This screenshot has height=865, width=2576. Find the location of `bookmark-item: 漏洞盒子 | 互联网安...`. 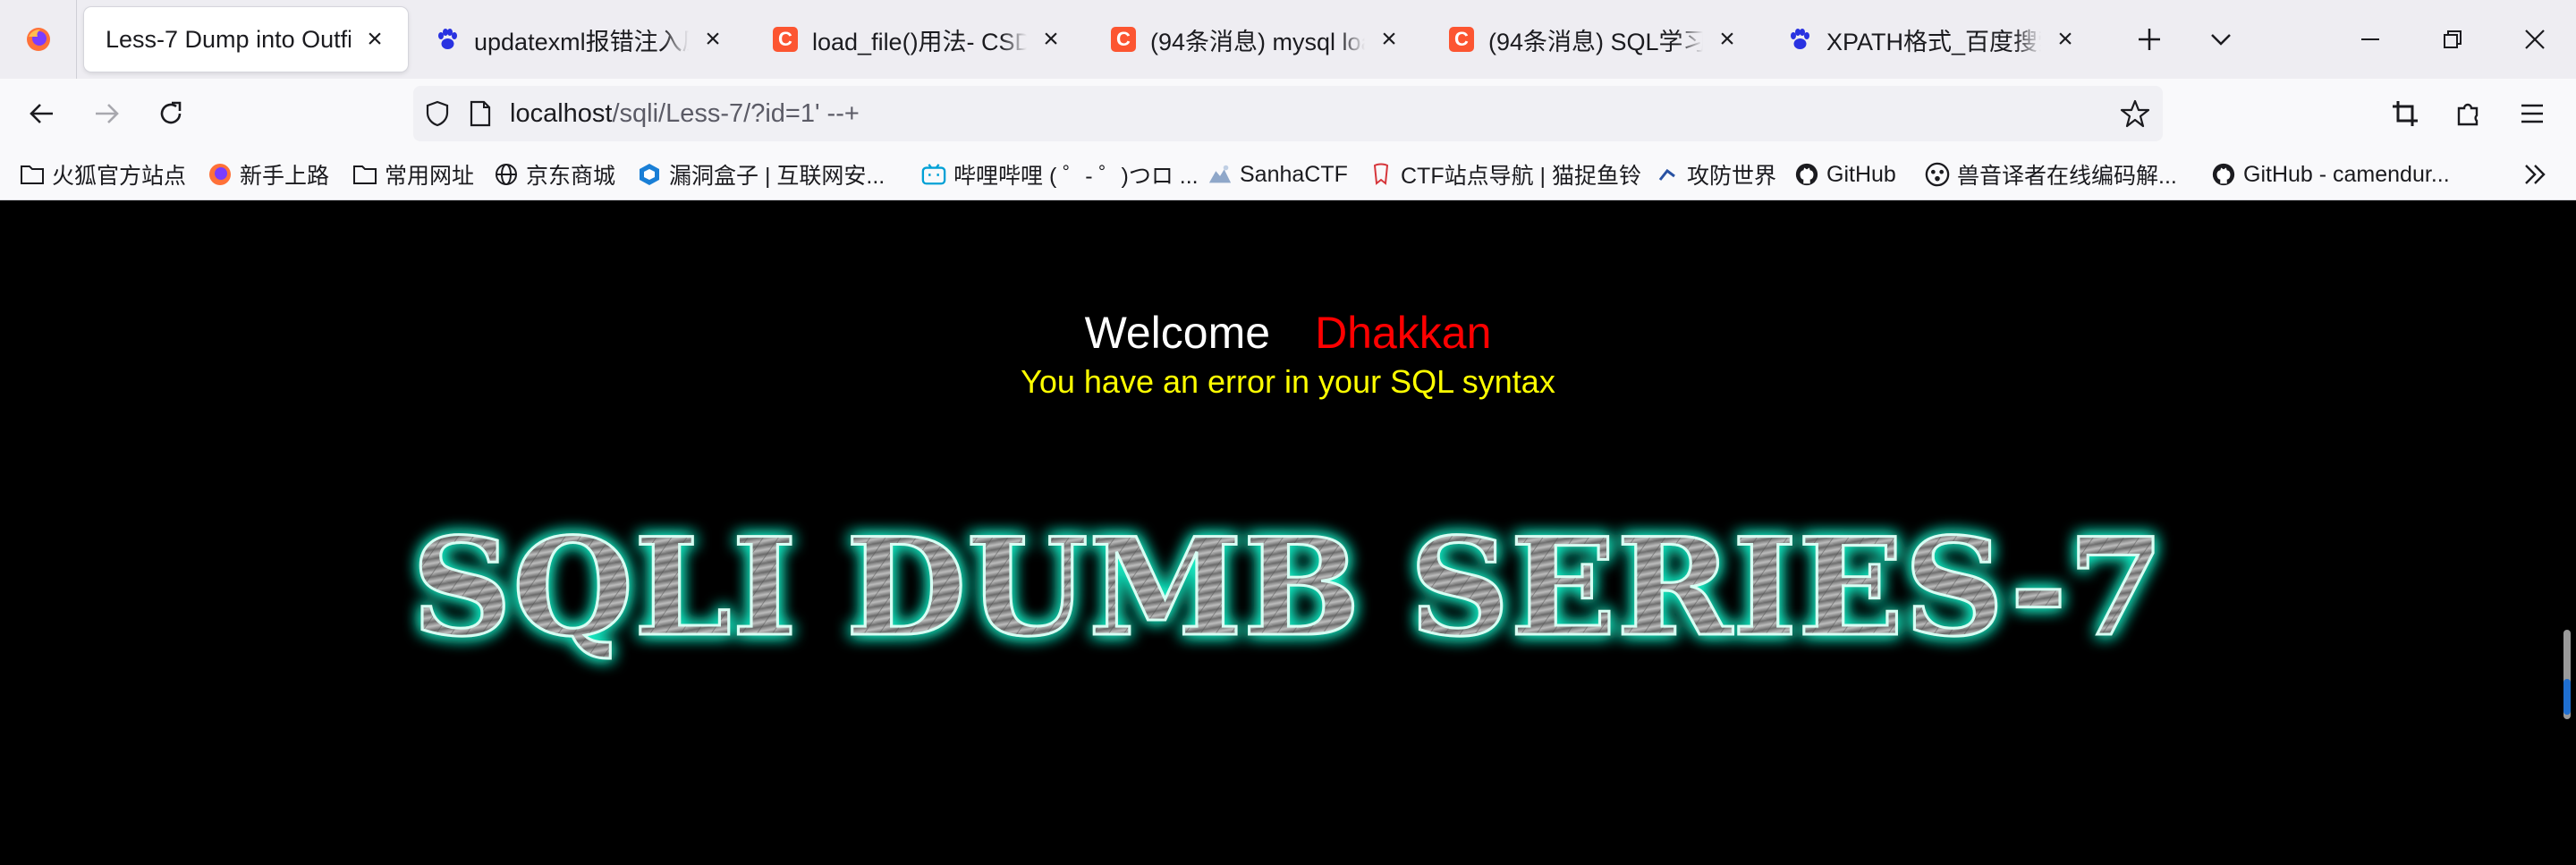

bookmark-item: 漏洞盒子 | 互联网安... is located at coordinates (761, 174).